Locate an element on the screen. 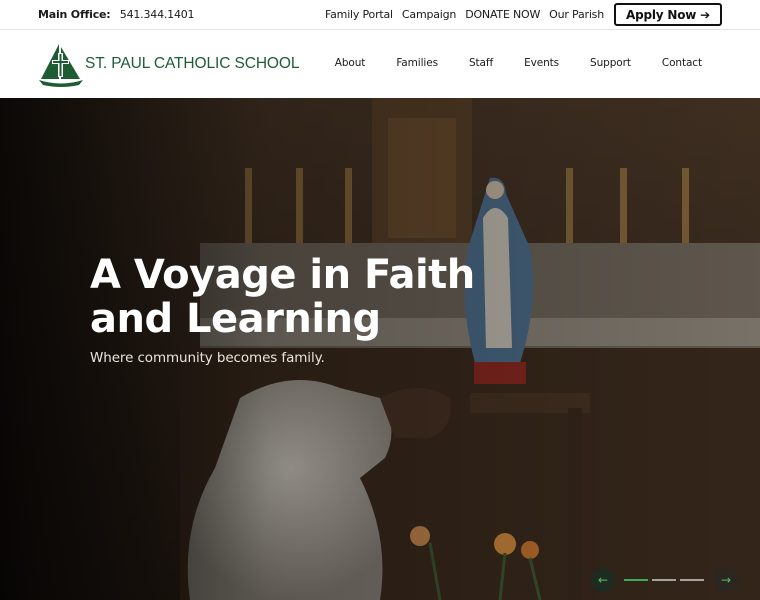 Image resolution: width=760 pixels, height=600 pixels. sailboat-cross-logo is located at coordinates (61, 65).